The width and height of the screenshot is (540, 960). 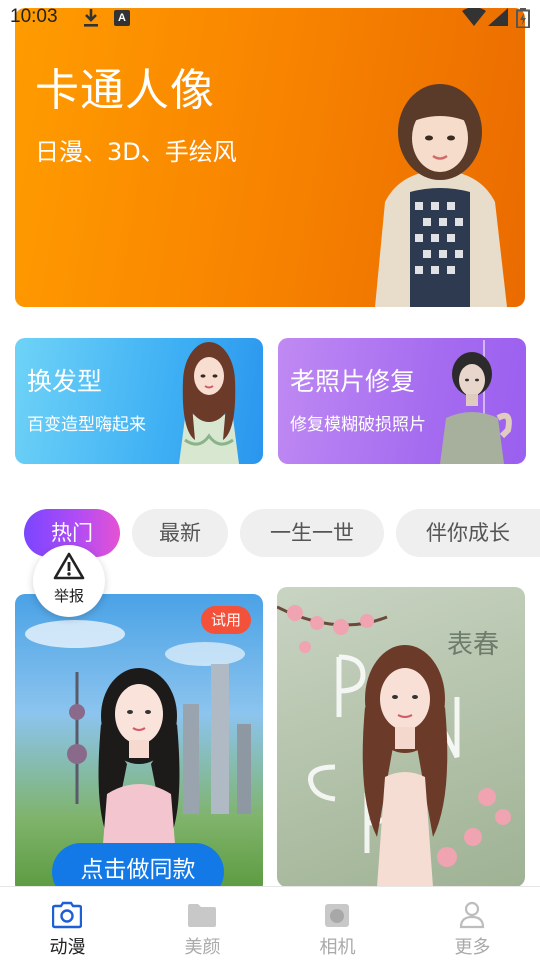 I want to click on camera-icon, so click(x=67, y=915).